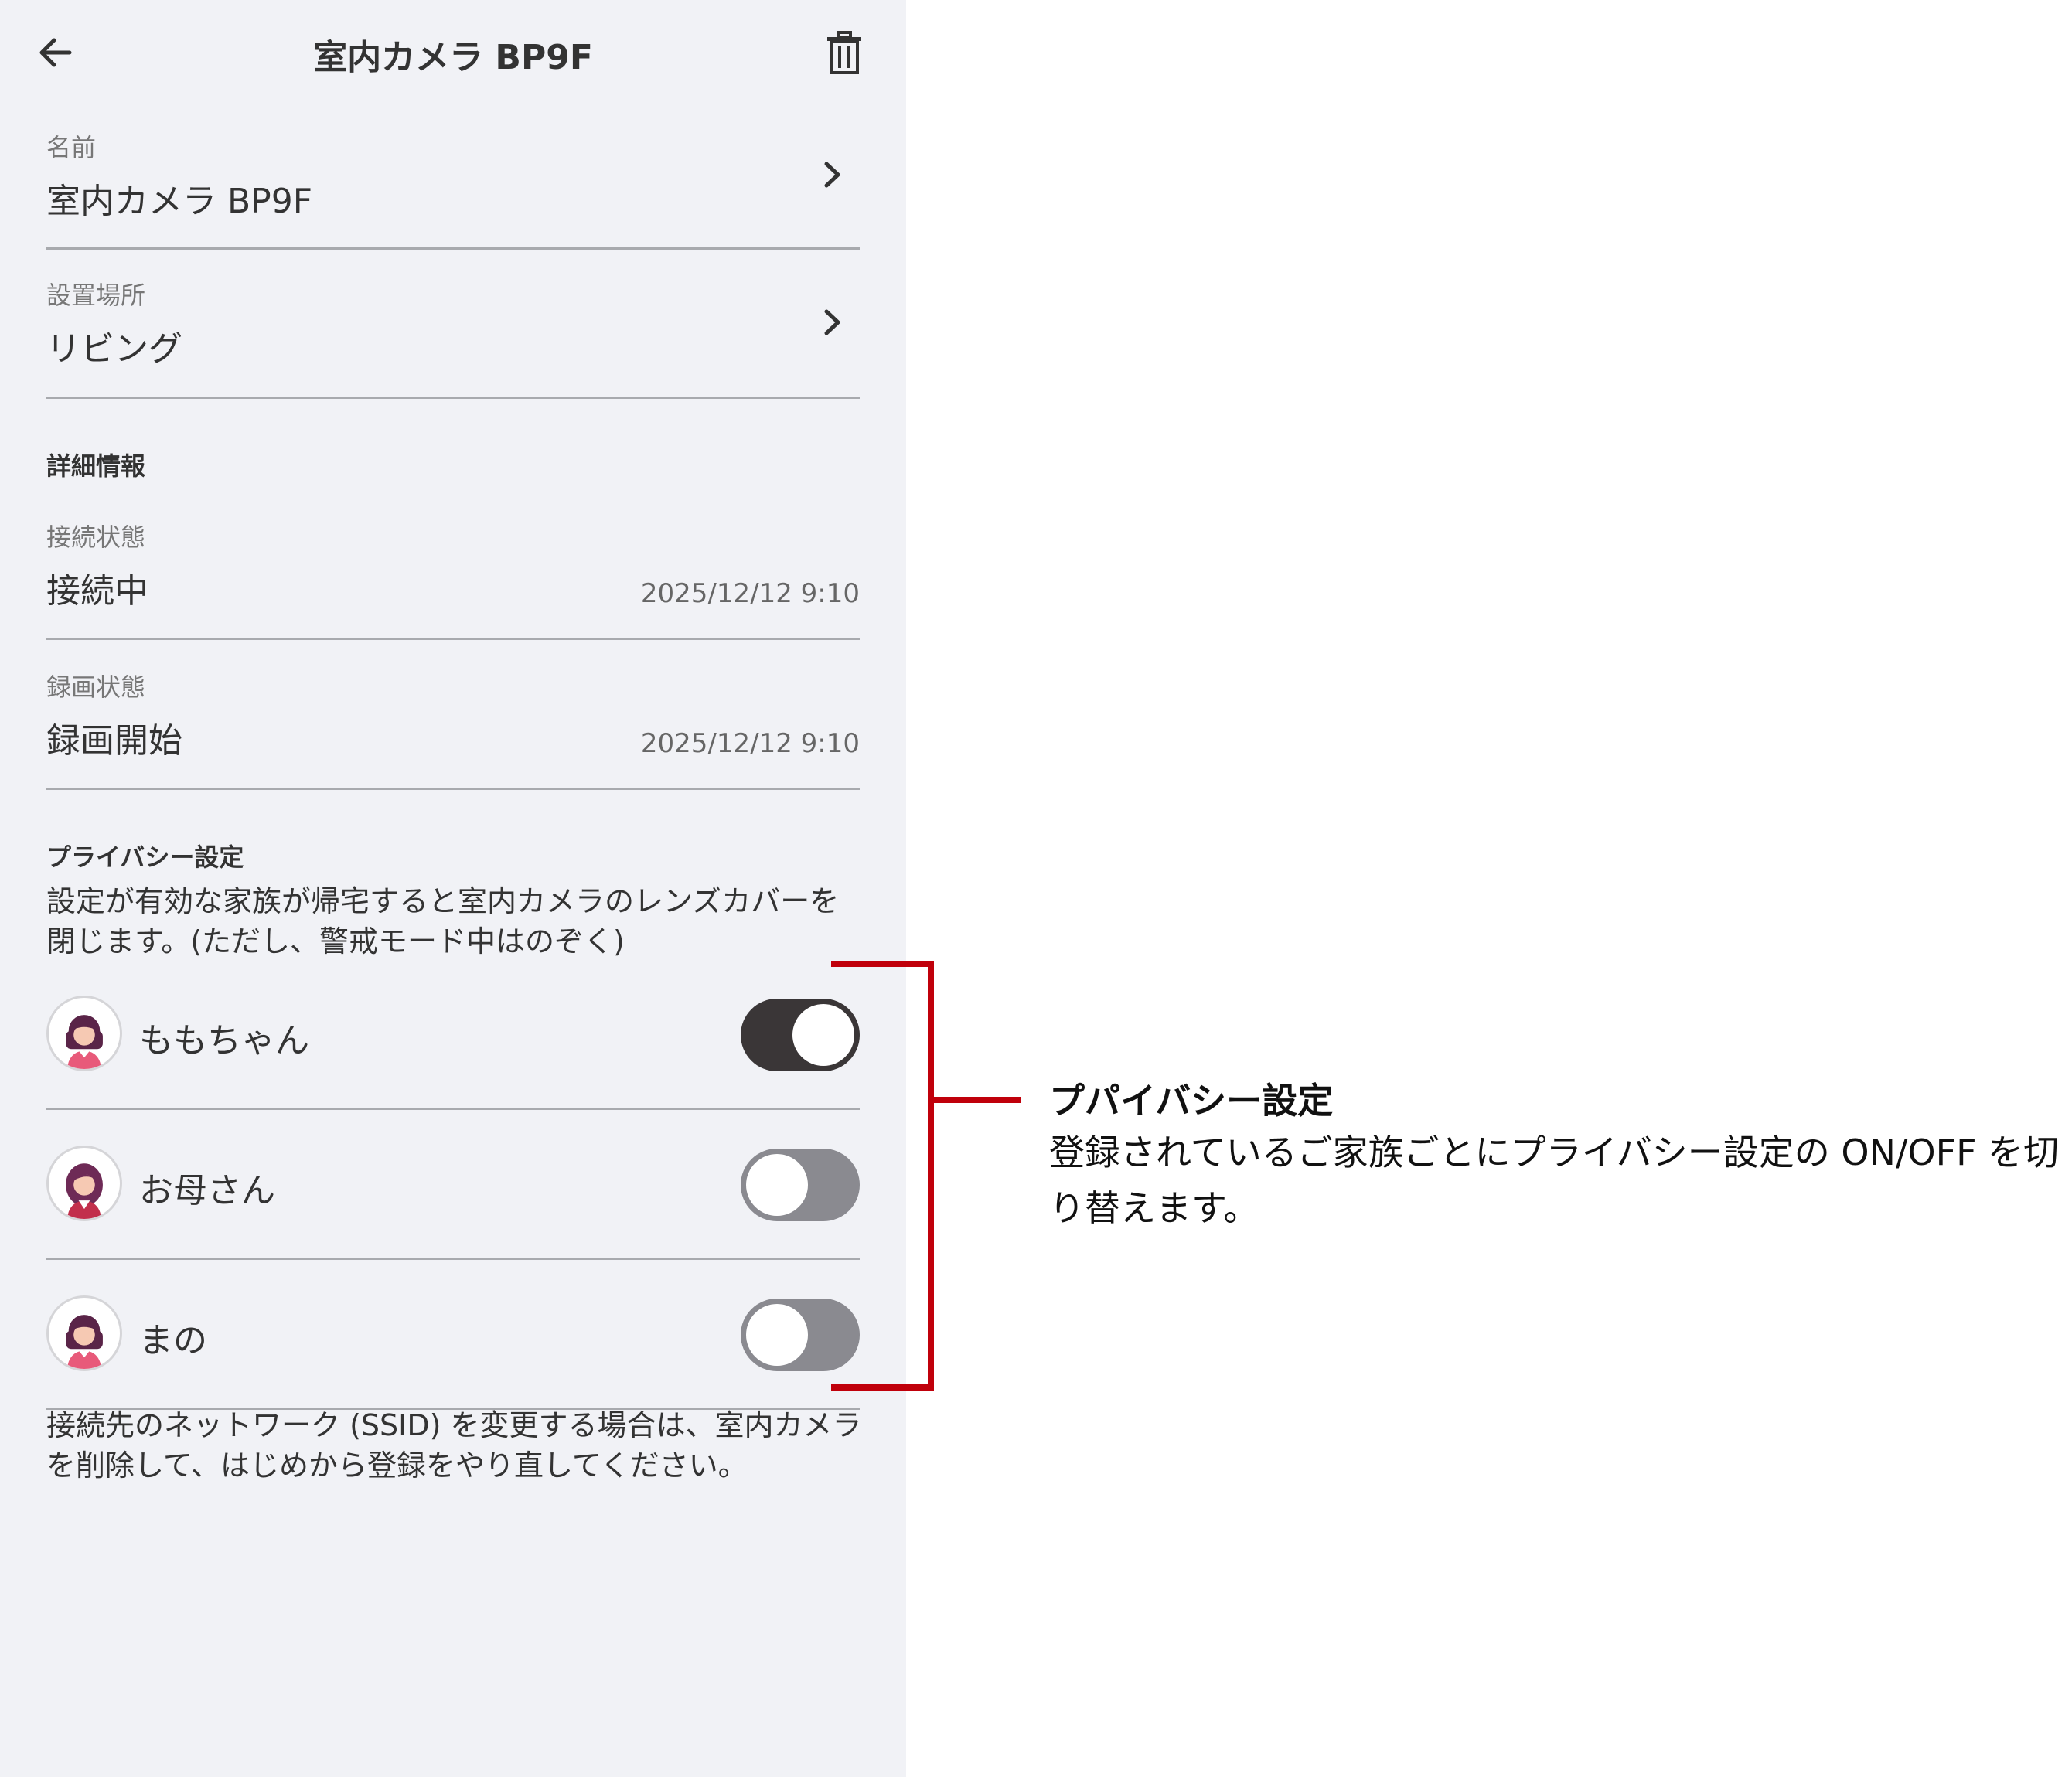 This screenshot has height=1777, width=2072. I want to click on recording-status-value: 録画開始, so click(114, 741).